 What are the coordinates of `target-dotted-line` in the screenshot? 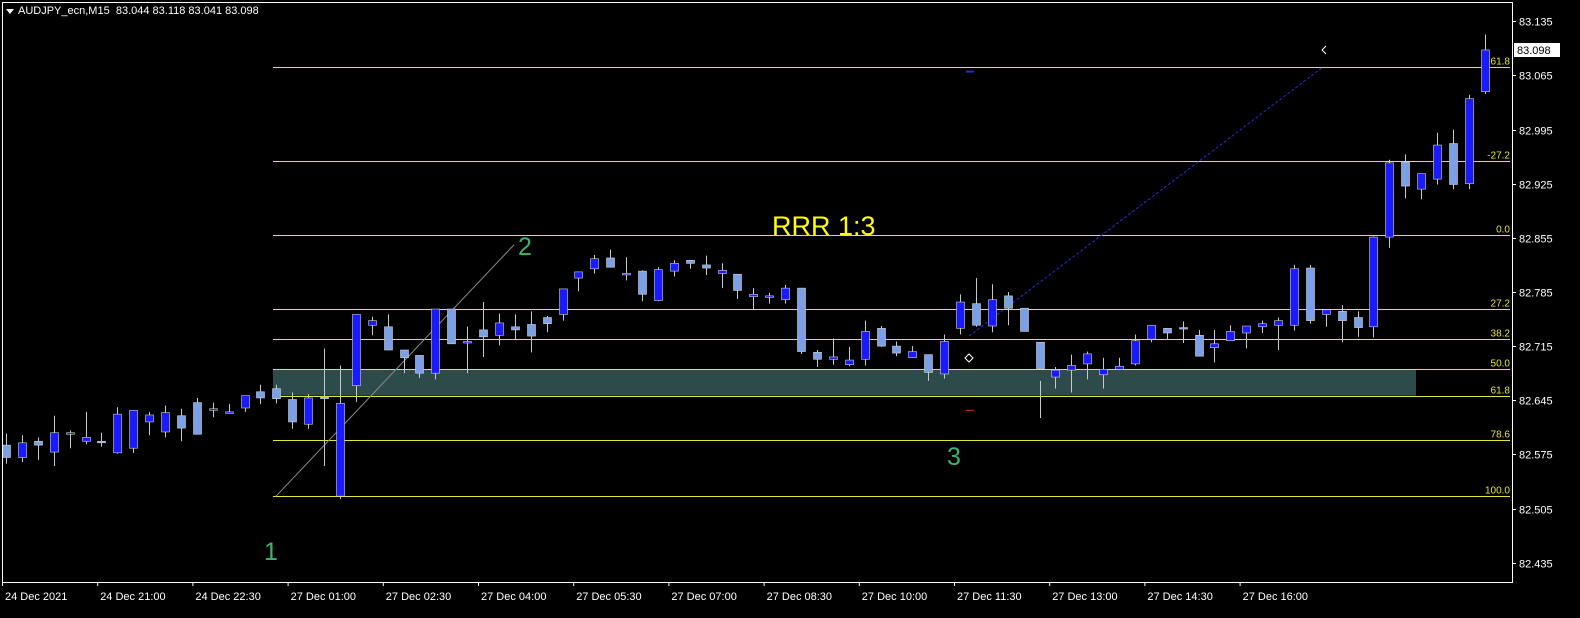 It's located at (1145, 202).